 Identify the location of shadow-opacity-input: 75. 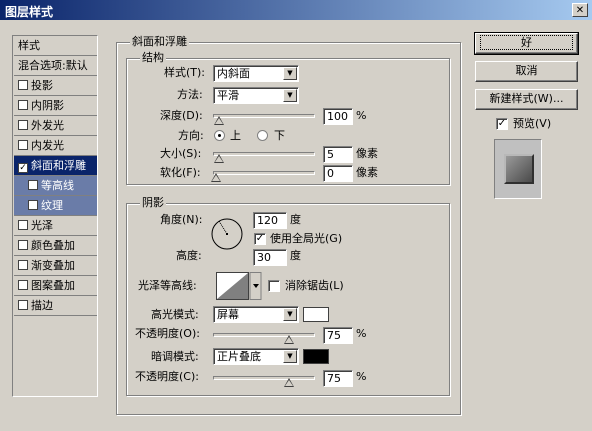
(338, 378).